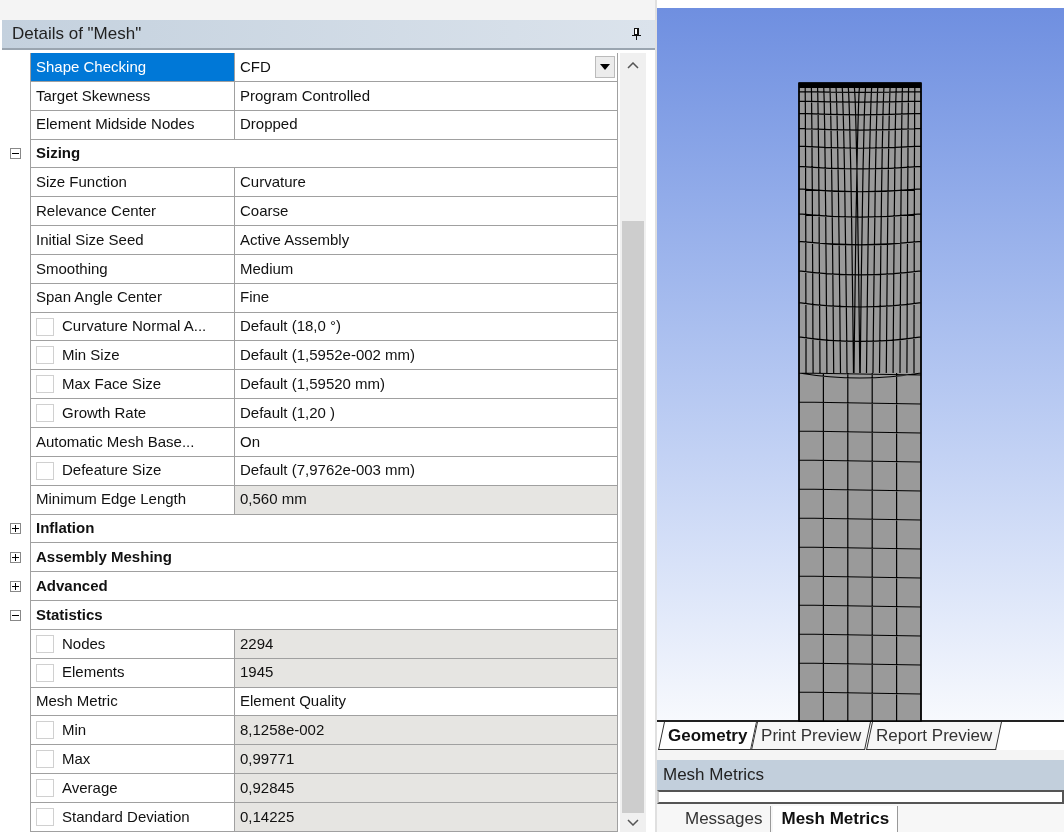 This screenshot has width=1064, height=832. Describe the element at coordinates (313, 383) in the screenshot. I see `property-value: Default (1,59520 mm)` at that location.